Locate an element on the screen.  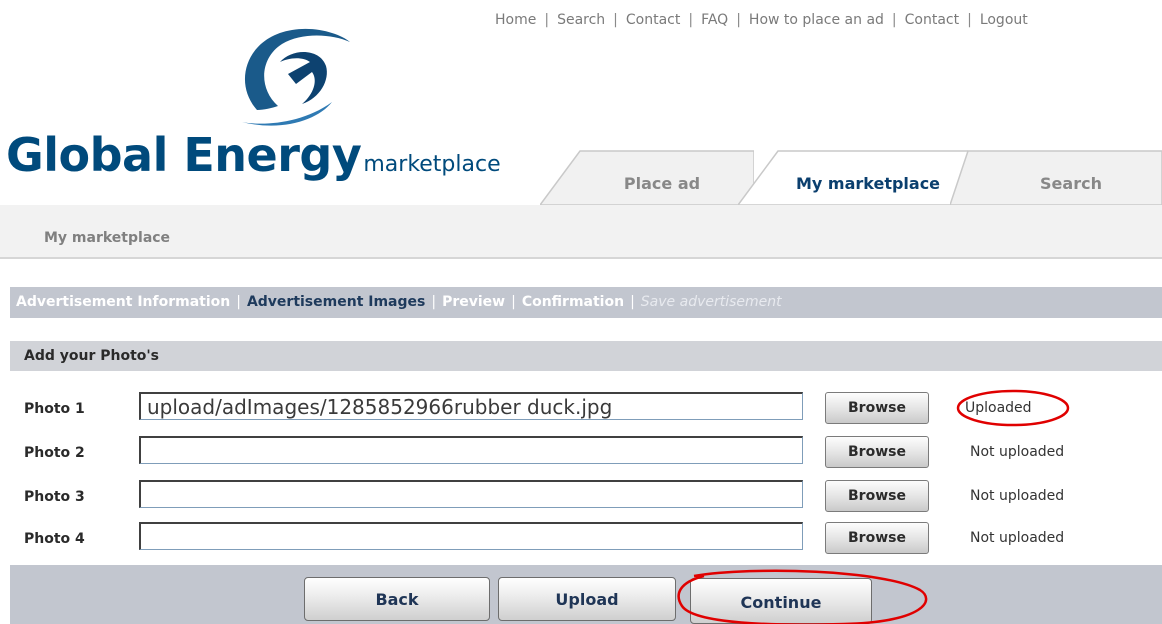
upload-button: Upload is located at coordinates (587, 599).